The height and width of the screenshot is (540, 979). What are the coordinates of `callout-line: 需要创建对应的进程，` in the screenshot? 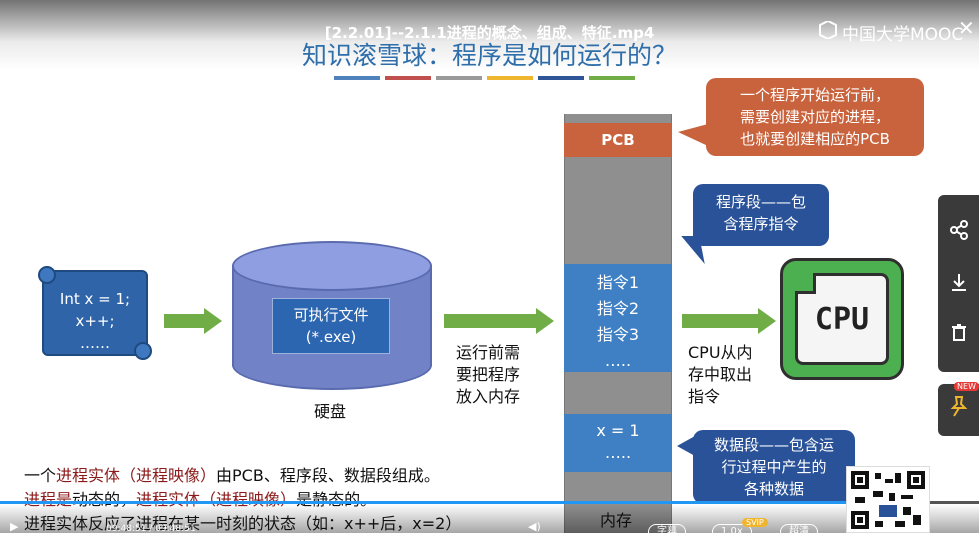 It's located at (814, 117).